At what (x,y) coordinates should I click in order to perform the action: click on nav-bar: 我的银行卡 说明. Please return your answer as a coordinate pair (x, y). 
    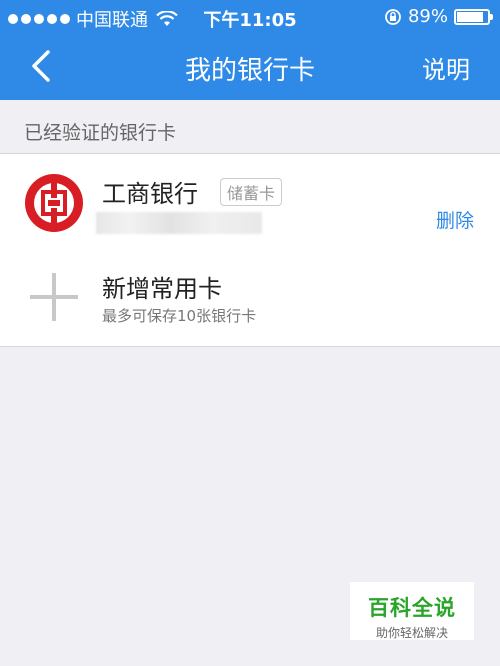
    Looking at the image, I should click on (250, 67).